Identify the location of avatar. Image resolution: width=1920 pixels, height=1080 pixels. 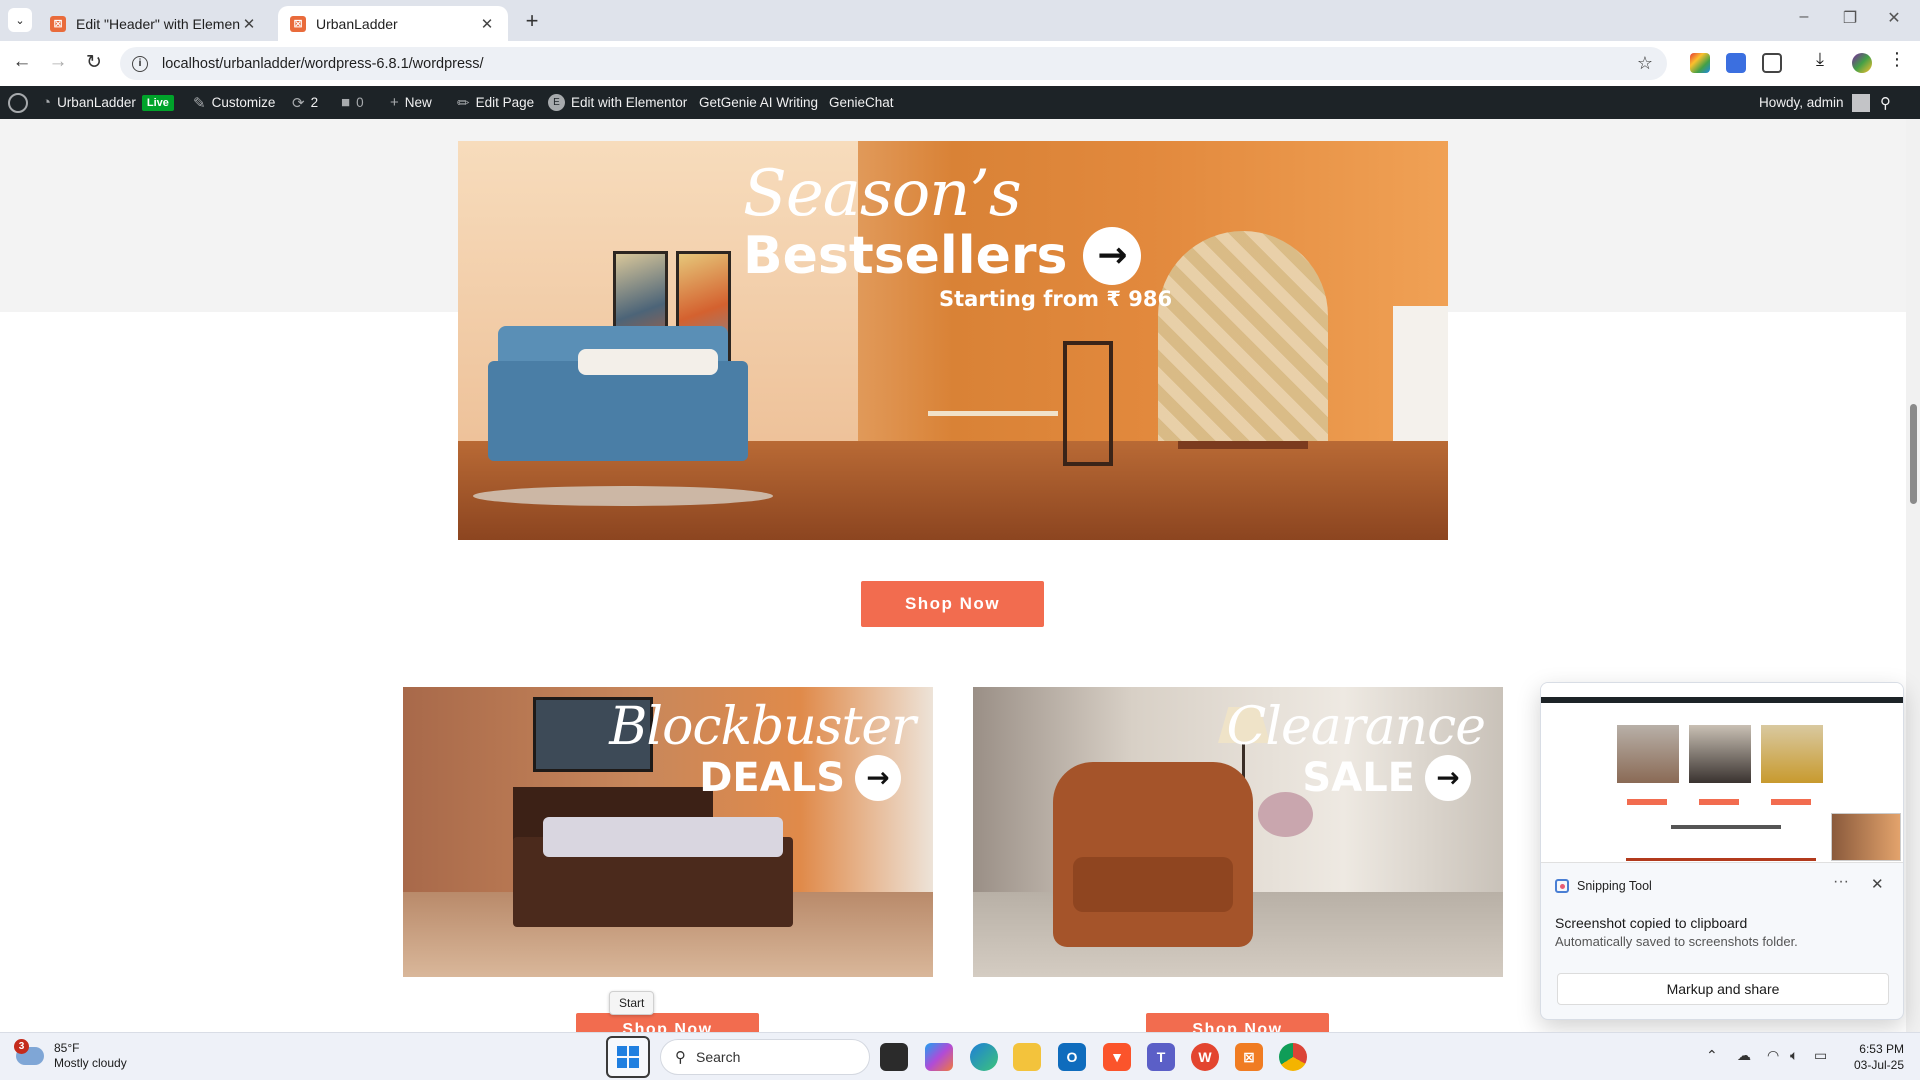
(1860, 102).